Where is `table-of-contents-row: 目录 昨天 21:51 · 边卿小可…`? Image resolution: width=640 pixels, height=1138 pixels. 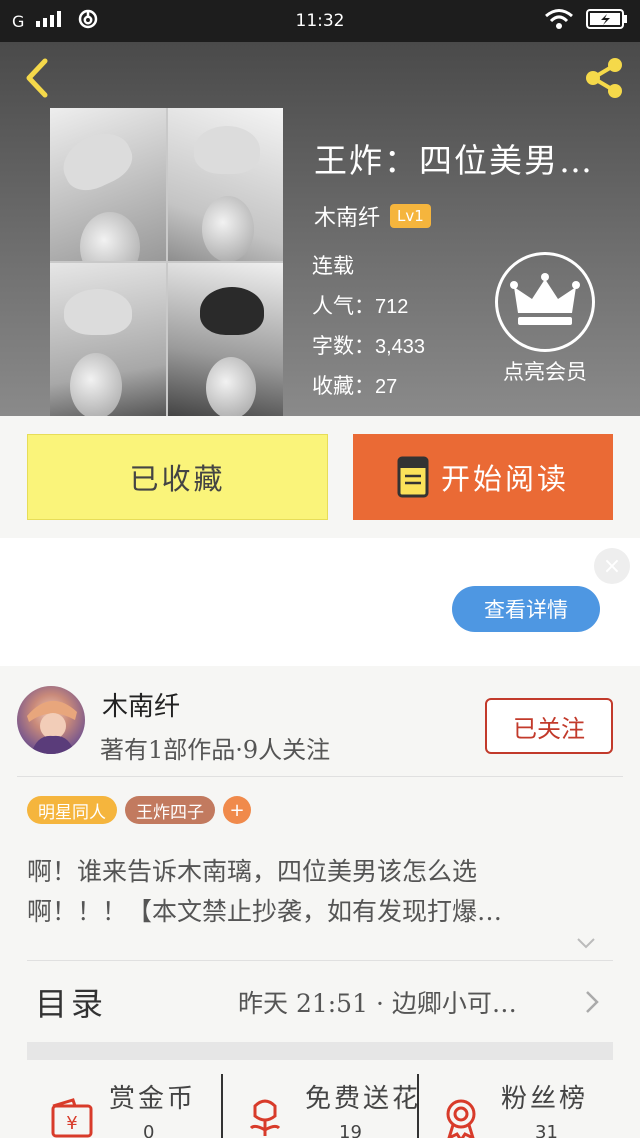 table-of-contents-row: 目录 昨天 21:51 · 边卿小可… is located at coordinates (320, 1002).